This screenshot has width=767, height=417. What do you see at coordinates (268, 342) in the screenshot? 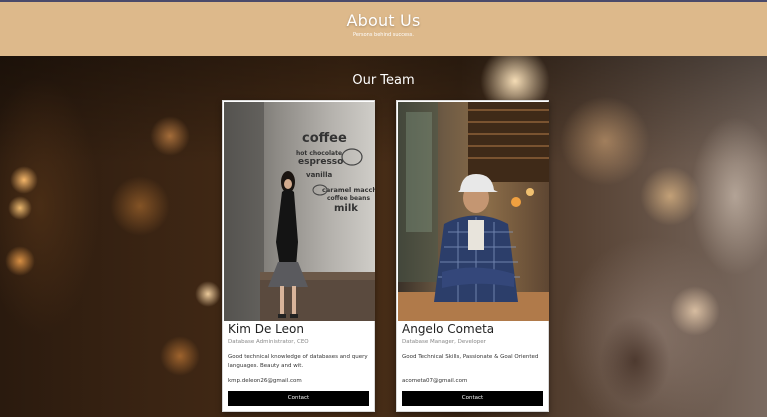
I see `member-role: Database Administrator, CEO` at bounding box center [268, 342].